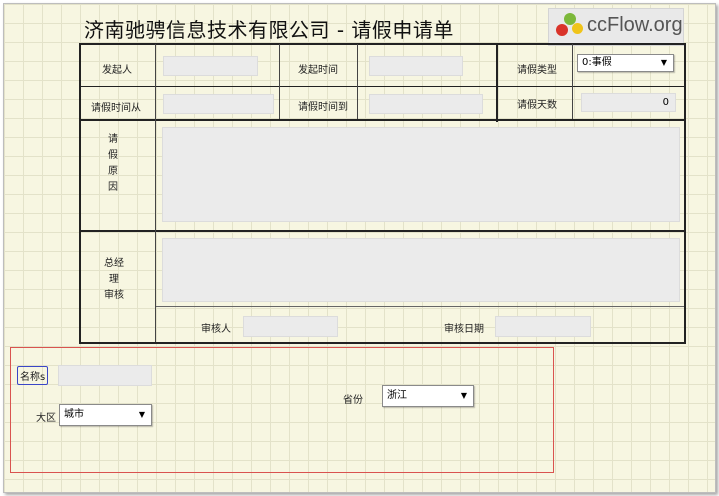 Image resolution: width=719 pixels, height=496 pixels. Describe the element at coordinates (464, 329) in the screenshot. I see `review-date-label: 审核日期` at that location.